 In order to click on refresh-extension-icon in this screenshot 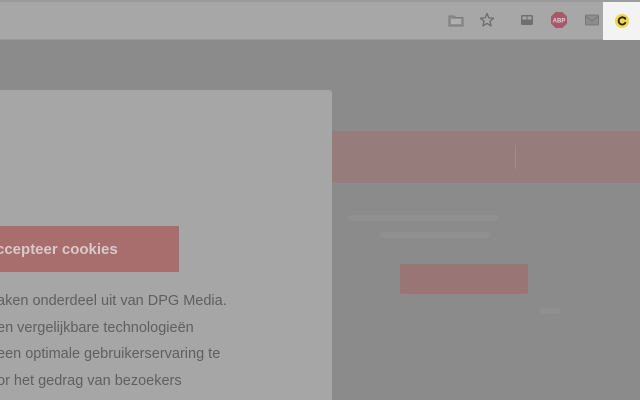, I will do `click(621, 21)`.